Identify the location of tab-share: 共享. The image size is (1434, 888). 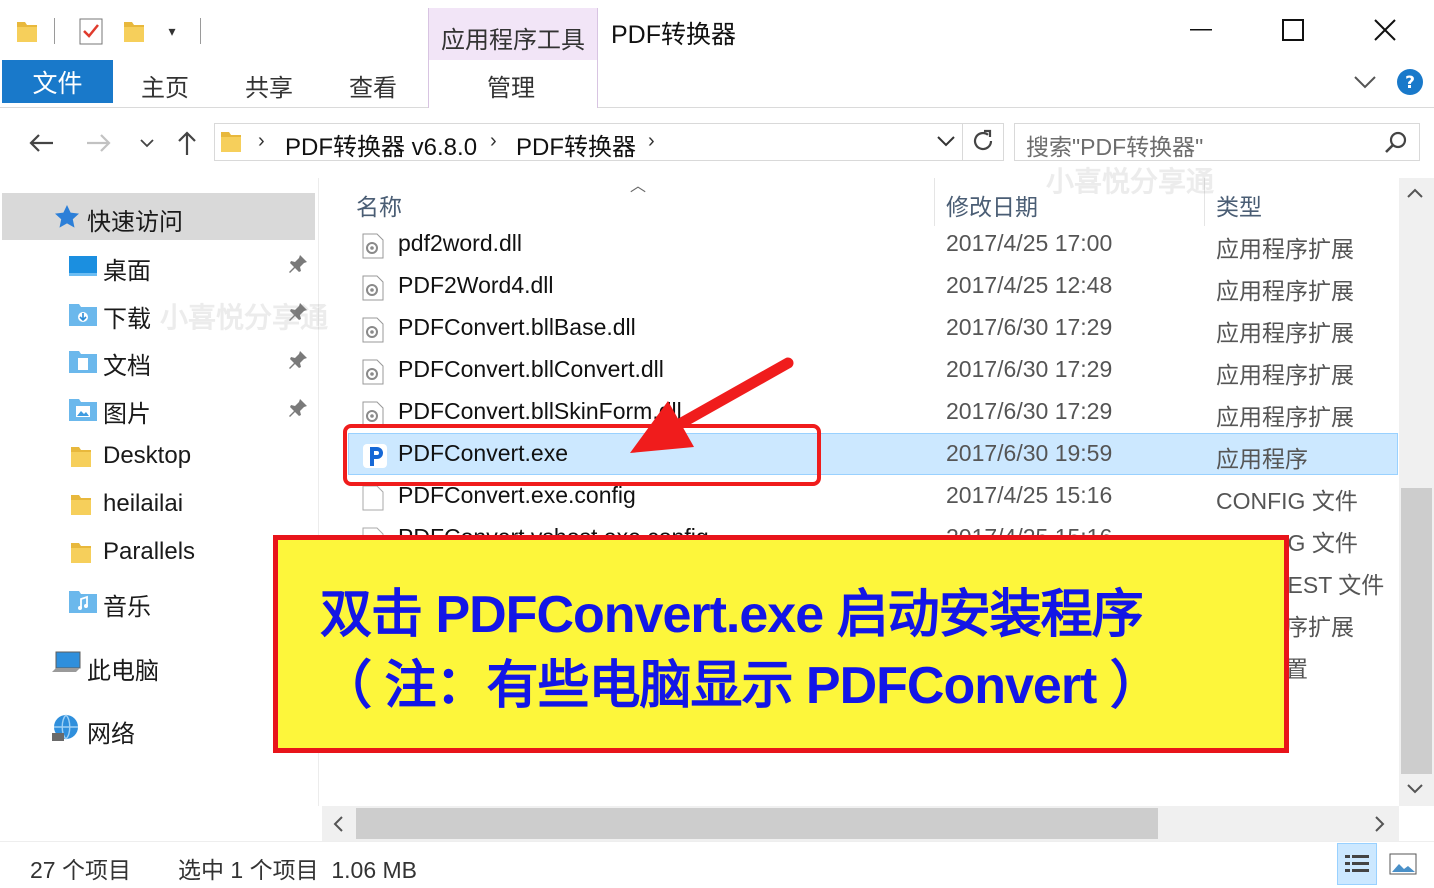
(269, 85).